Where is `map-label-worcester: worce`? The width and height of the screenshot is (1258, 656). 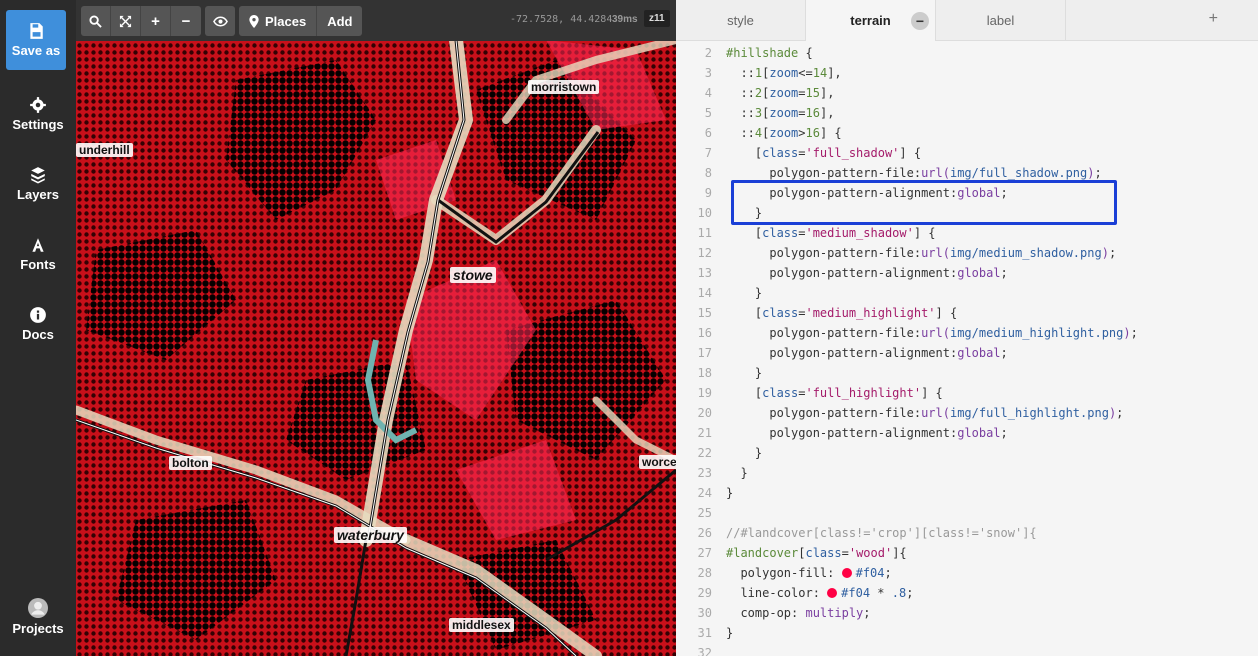
map-label-worcester: worce is located at coordinates (657, 462).